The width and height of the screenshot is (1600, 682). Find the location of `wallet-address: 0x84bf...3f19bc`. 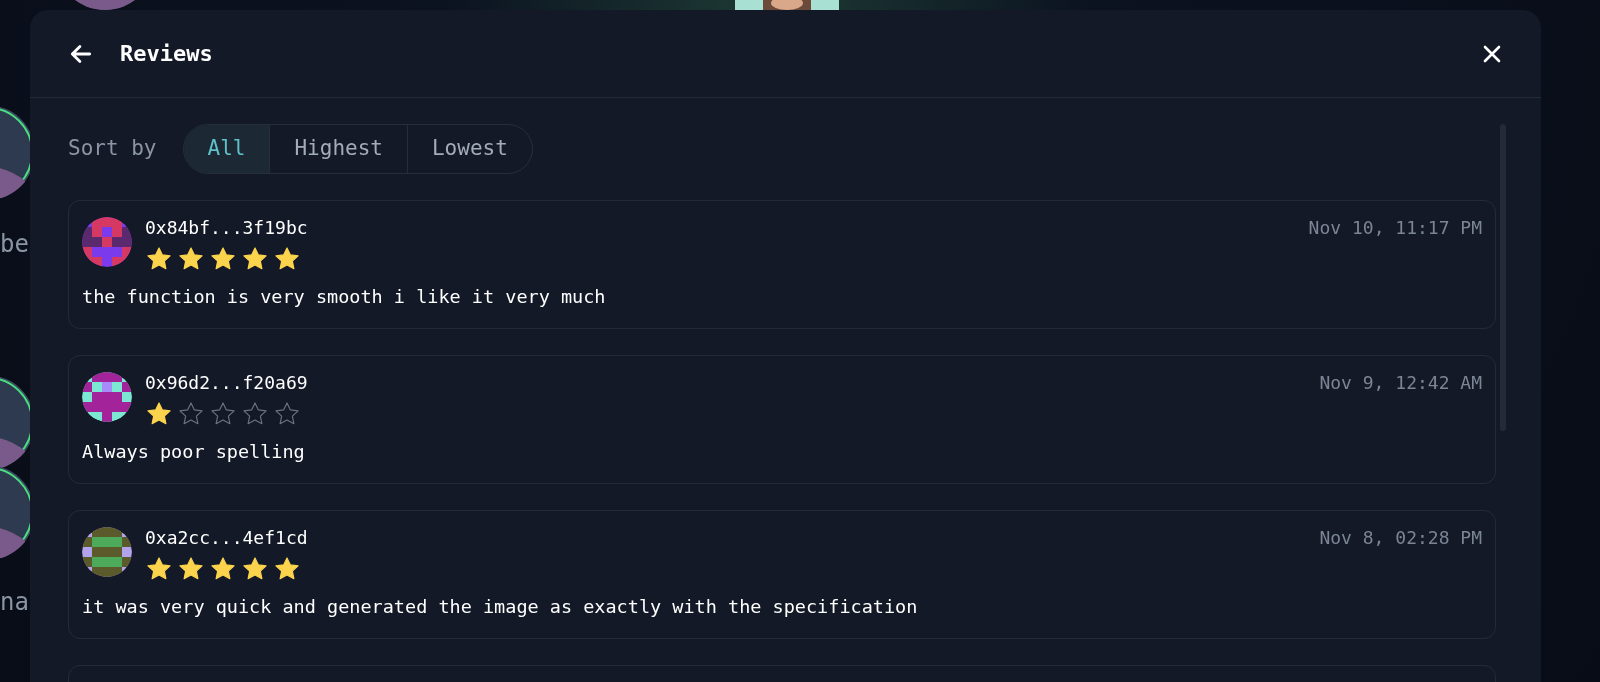

wallet-address: 0x84bf...3f19bc is located at coordinates (226, 228).